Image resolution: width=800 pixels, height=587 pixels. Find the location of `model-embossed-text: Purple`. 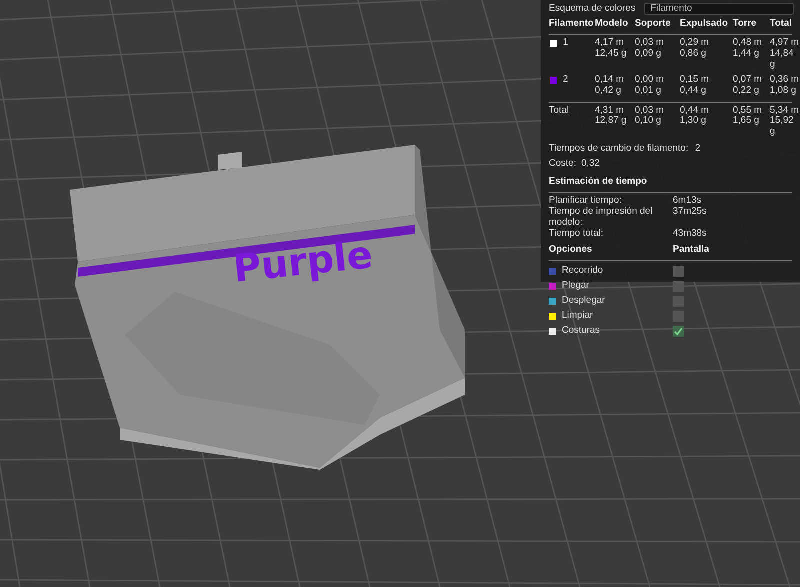

model-embossed-text: Purple is located at coordinates (303, 261).